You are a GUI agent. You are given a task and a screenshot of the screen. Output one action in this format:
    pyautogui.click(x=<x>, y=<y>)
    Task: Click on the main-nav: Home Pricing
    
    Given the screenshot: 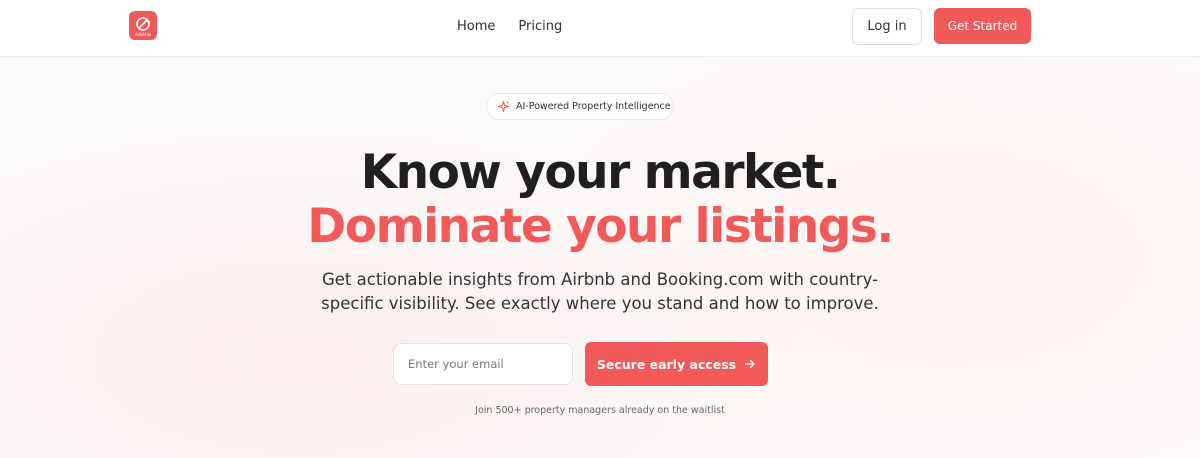 What is the action you would take?
    pyautogui.click(x=509, y=27)
    